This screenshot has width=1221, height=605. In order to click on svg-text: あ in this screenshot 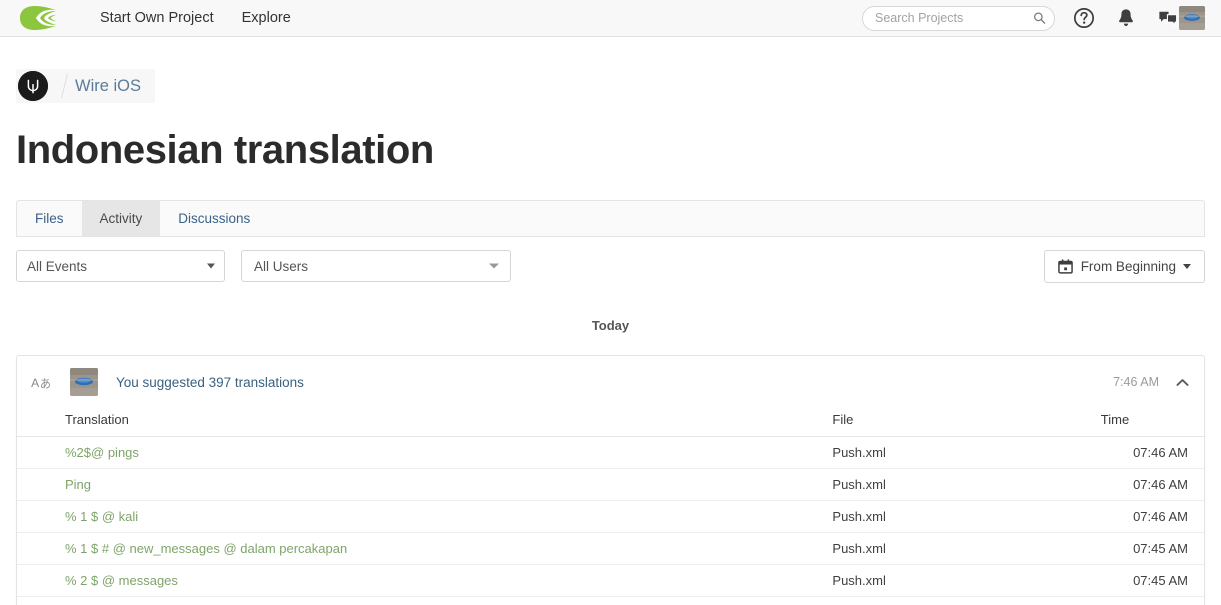, I will do `click(45, 383)`.